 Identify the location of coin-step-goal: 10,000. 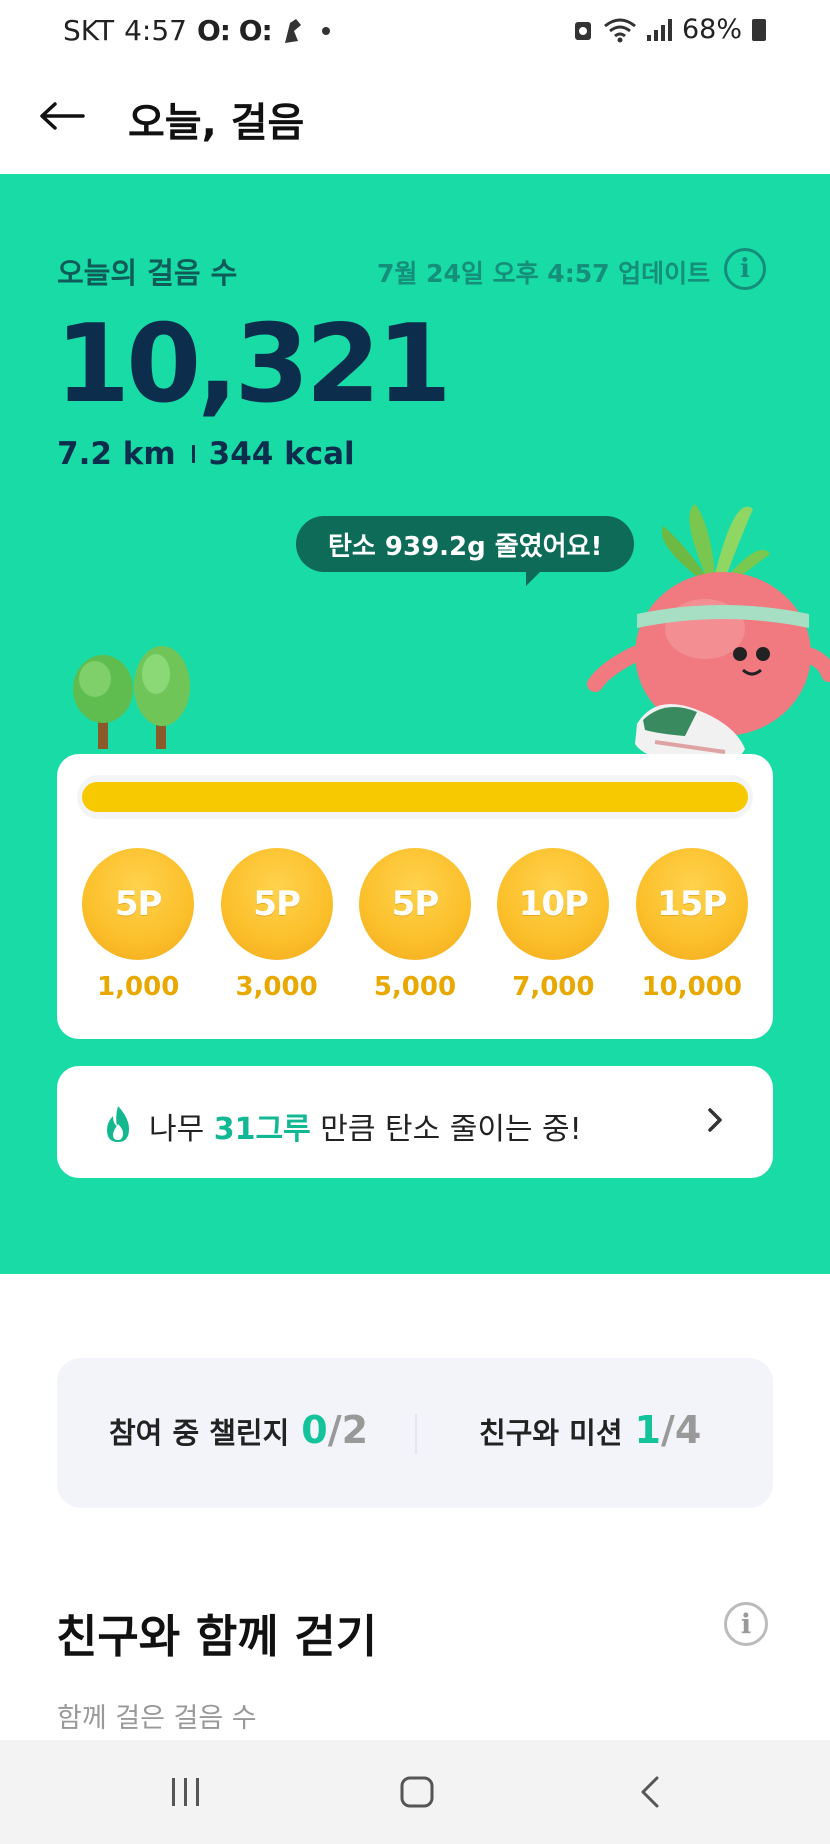
(691, 987).